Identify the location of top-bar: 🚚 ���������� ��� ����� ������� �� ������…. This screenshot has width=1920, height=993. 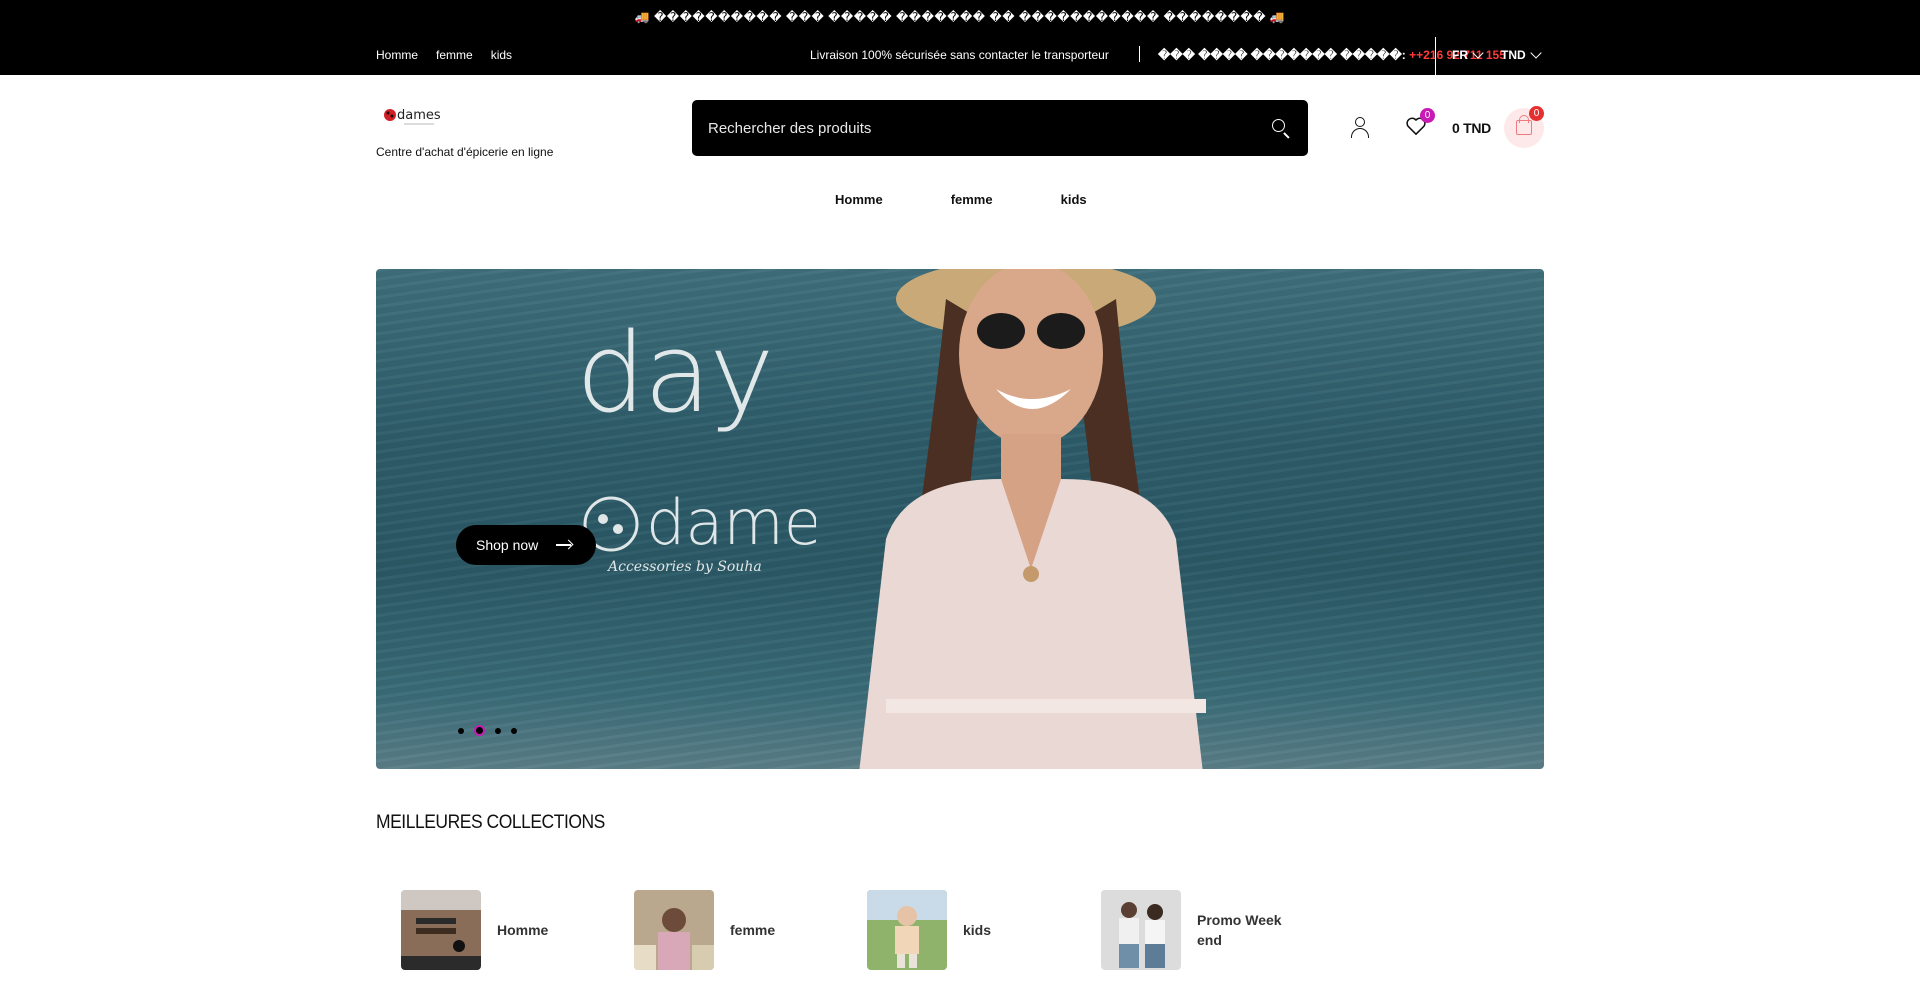
(960, 37).